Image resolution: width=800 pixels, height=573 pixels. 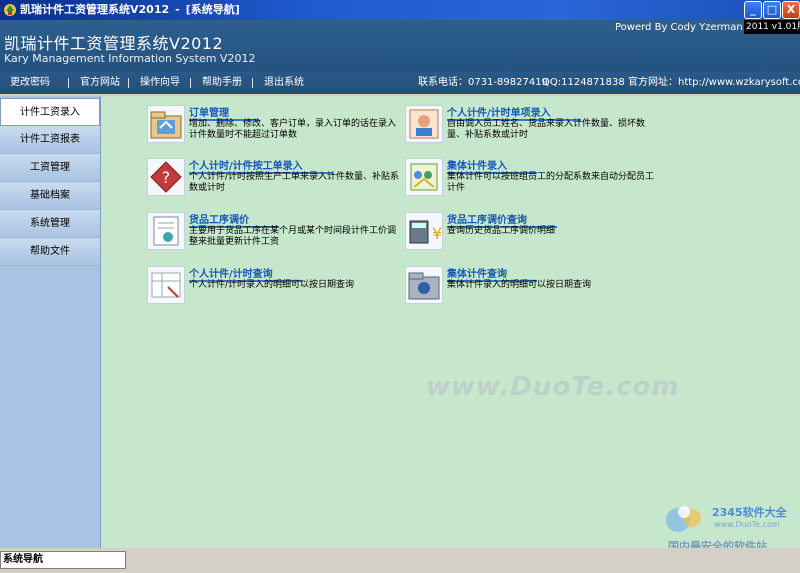 I want to click on card-description: 集体计件录入的明细可以按日期查询, so click(x=519, y=285).